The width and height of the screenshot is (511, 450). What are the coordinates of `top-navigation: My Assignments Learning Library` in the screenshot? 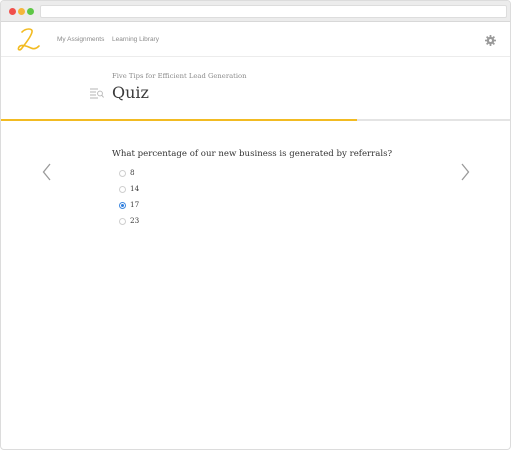 It's located at (255, 40).